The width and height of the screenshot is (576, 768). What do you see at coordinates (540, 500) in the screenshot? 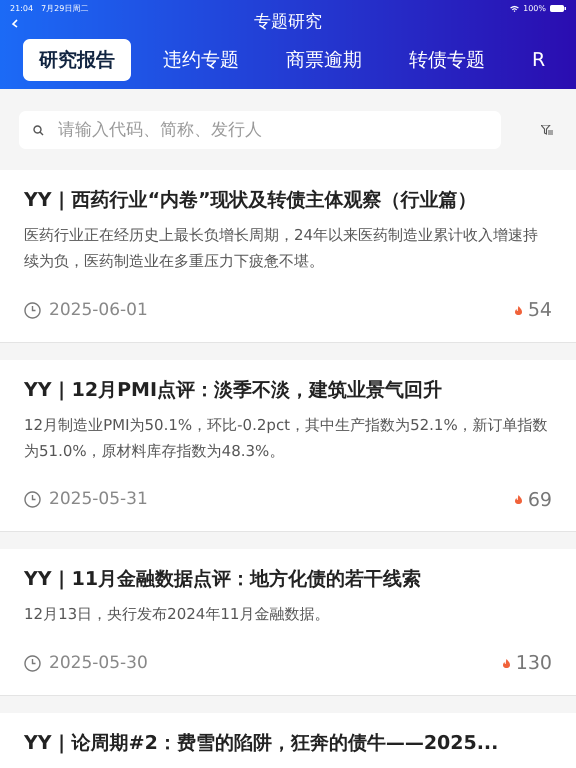
I see `view-count: 69` at bounding box center [540, 500].